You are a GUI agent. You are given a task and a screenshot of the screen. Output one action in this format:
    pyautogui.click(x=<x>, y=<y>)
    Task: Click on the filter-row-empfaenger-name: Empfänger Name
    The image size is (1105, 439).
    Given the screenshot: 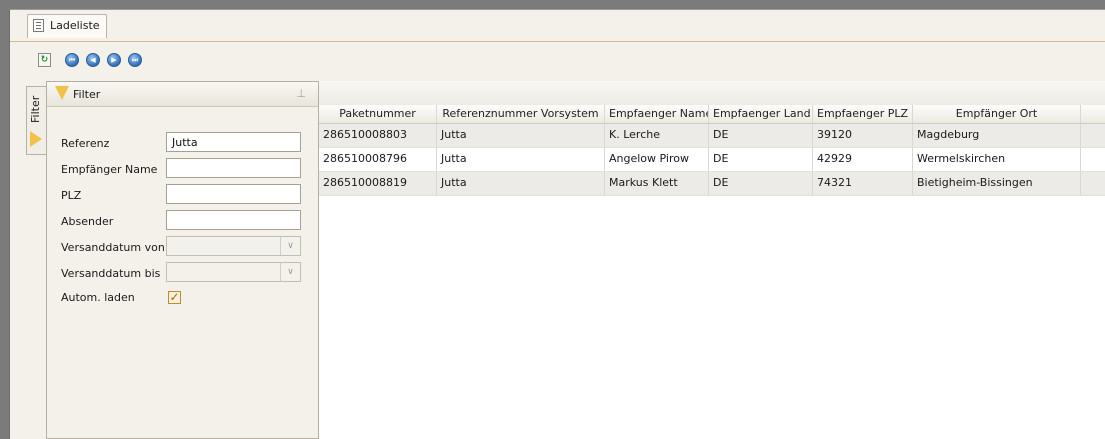 What is the action you would take?
    pyautogui.click(x=183, y=169)
    